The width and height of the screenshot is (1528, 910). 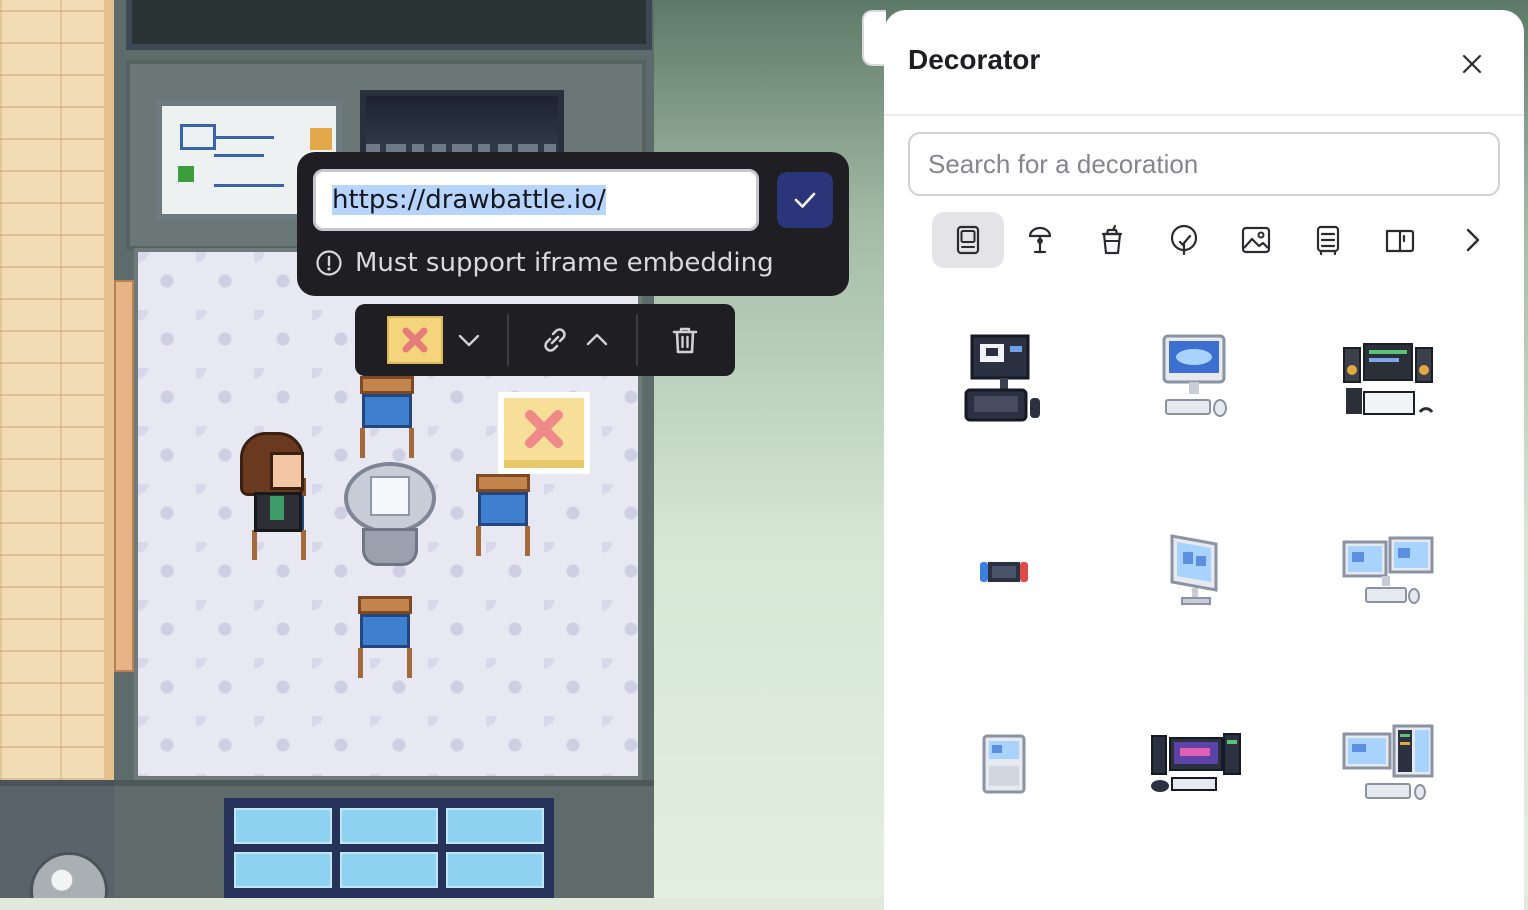 I want to click on category-tab-picture, so click(x=1256, y=240).